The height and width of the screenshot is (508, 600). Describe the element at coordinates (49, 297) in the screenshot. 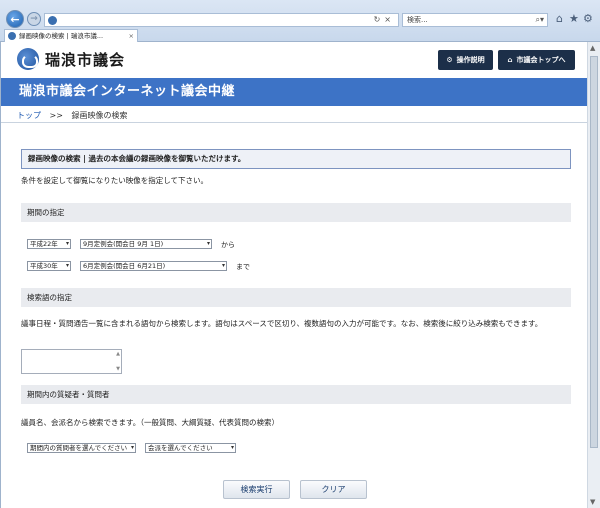

I see `keyword-section-title: 検索語の指定` at that location.